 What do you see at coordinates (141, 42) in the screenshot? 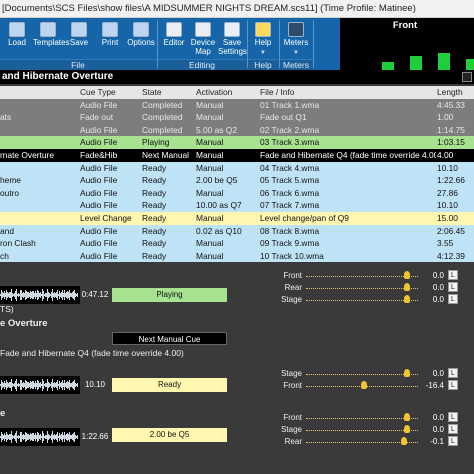
I see `ribbon-button-label: Options` at bounding box center [141, 42].